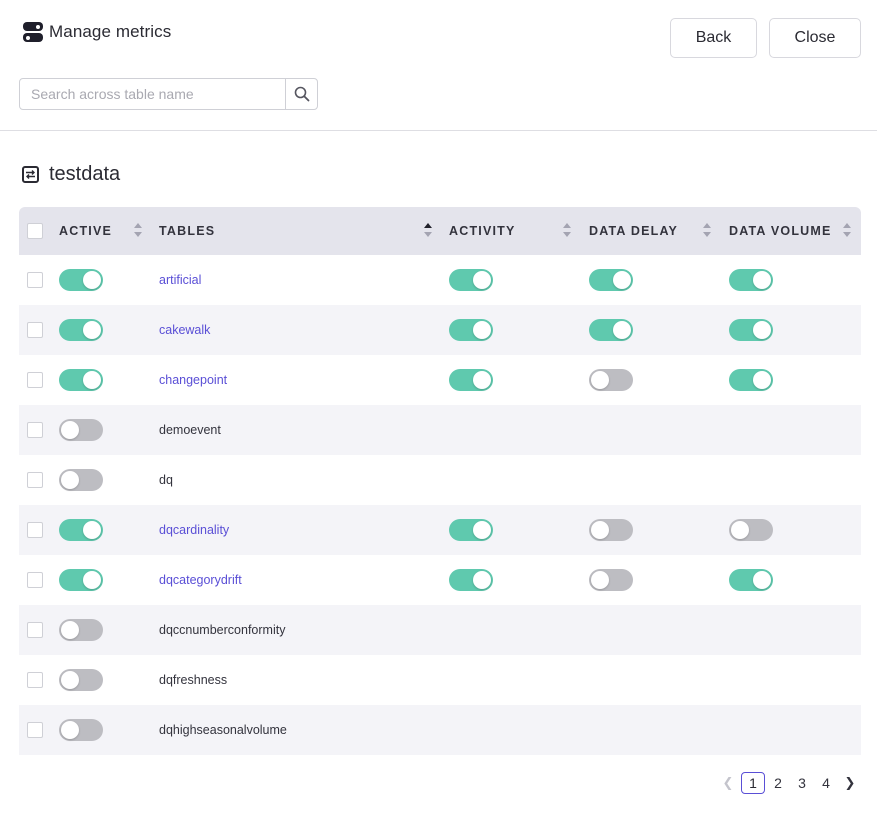  Describe the element at coordinates (184, 330) in the screenshot. I see `table-name: cakewalk` at that location.